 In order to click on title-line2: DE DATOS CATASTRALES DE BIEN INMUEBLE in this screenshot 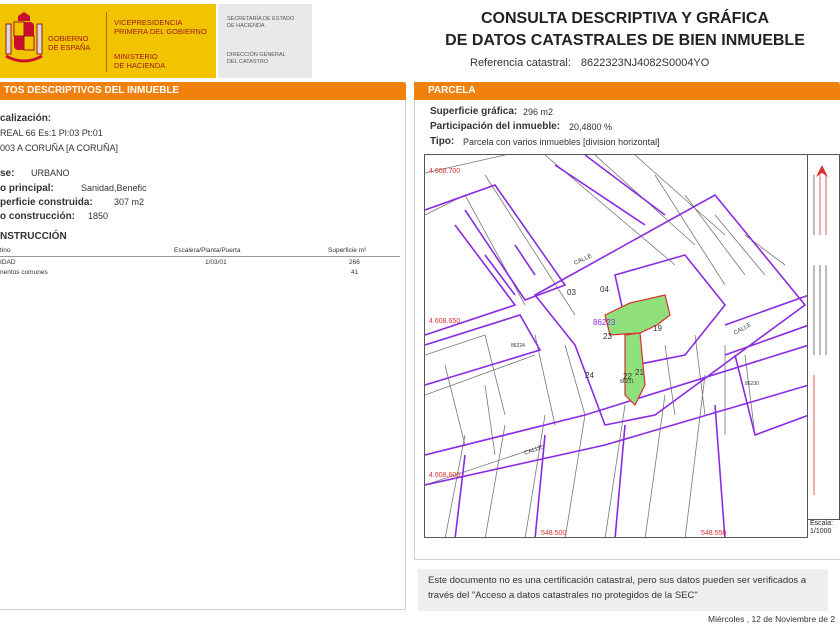, I will do `click(625, 40)`.